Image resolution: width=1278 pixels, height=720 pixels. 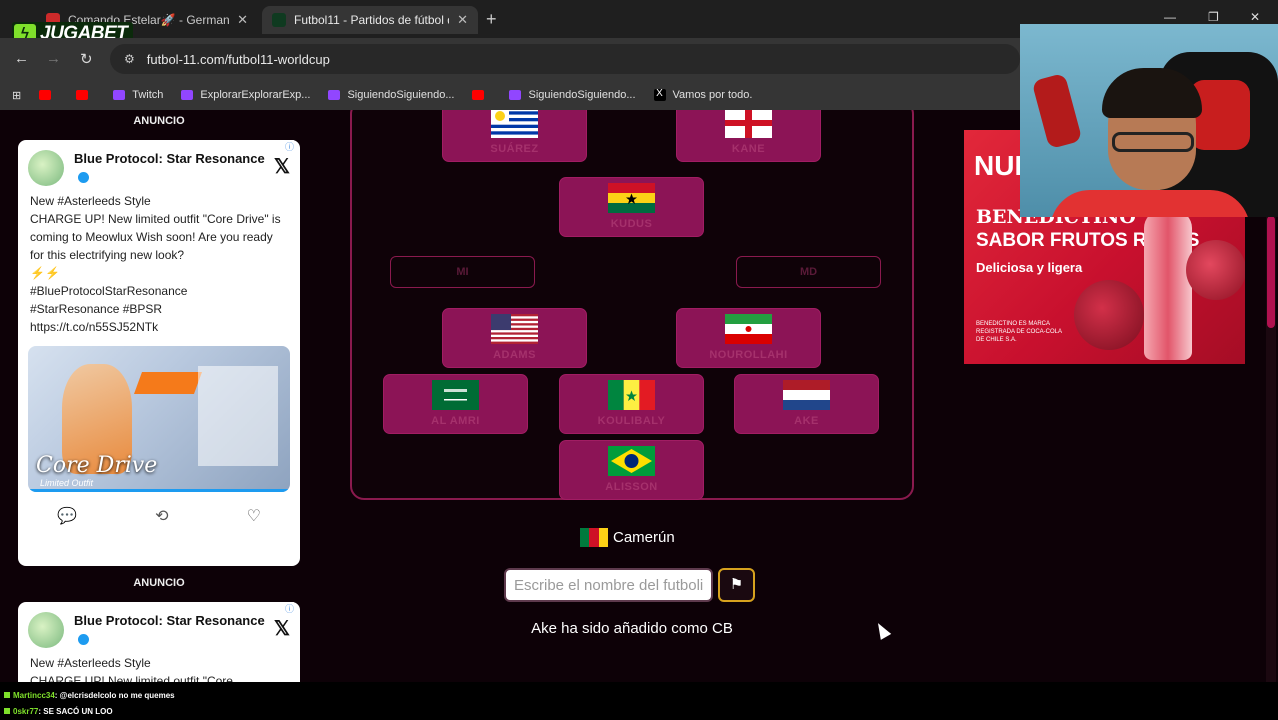 I want to click on microphone-image, so click(x=1057, y=111).